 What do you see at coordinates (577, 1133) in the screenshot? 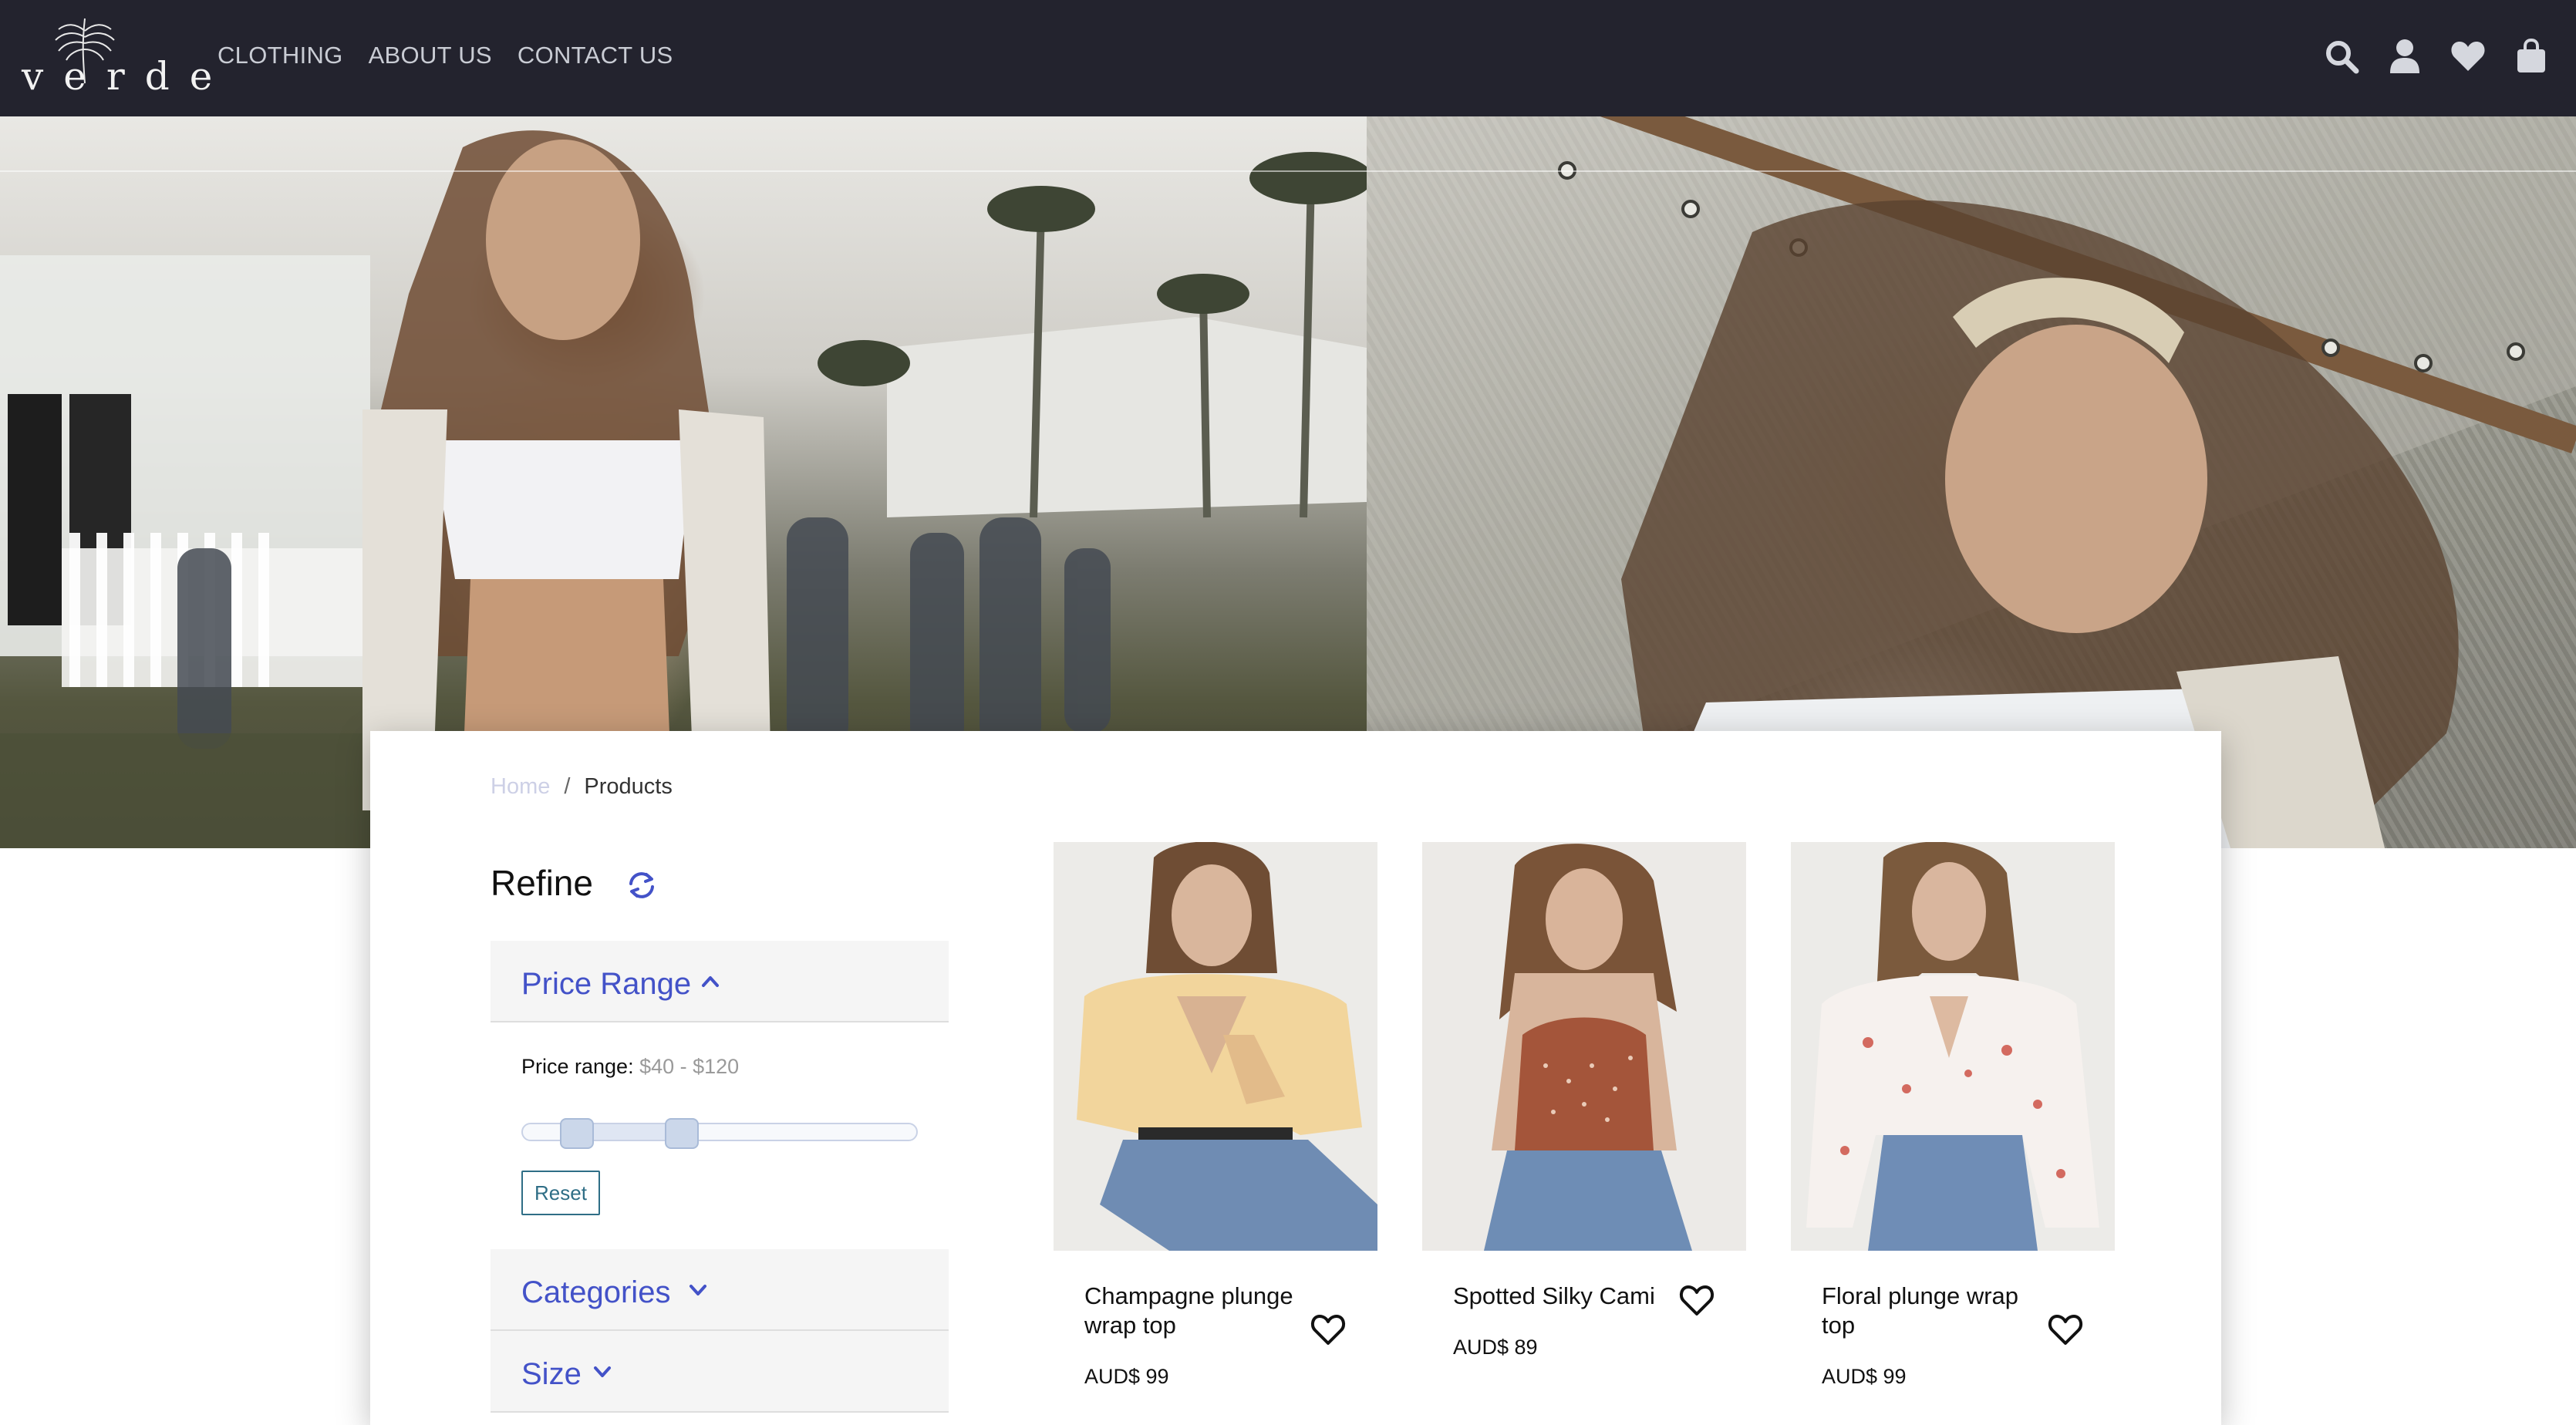
I see `price-min-handle` at bounding box center [577, 1133].